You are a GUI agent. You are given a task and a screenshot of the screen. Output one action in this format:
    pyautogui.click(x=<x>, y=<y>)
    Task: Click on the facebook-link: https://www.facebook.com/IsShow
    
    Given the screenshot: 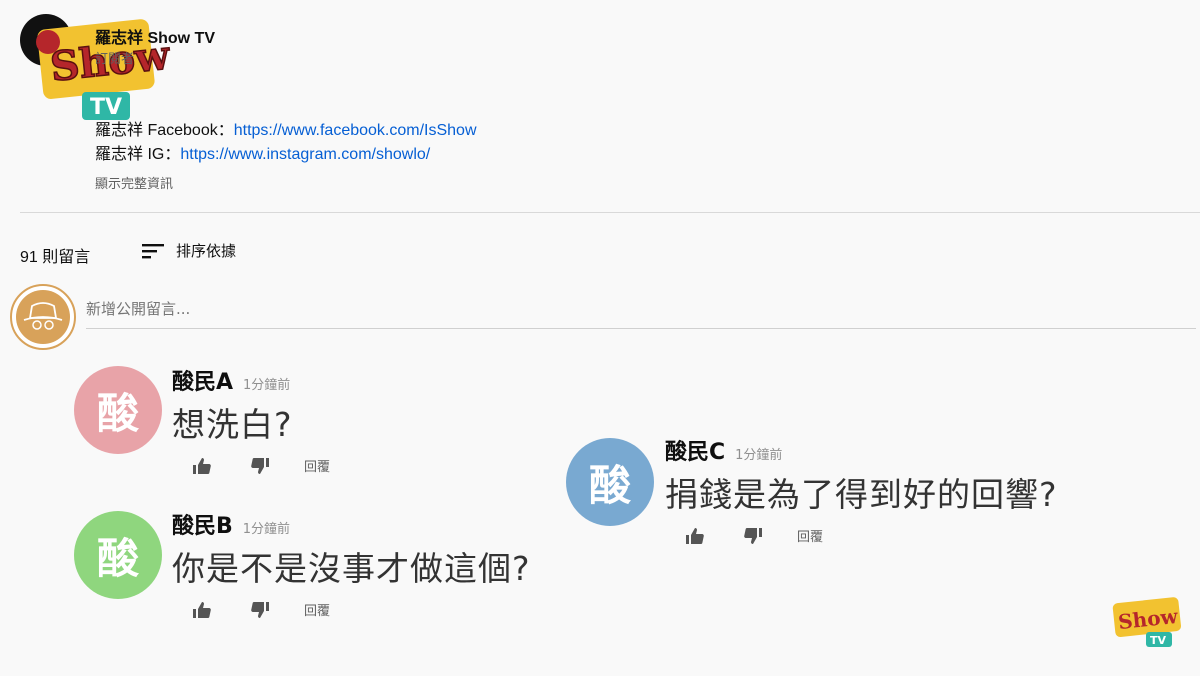 What is the action you would take?
    pyautogui.click(x=355, y=130)
    